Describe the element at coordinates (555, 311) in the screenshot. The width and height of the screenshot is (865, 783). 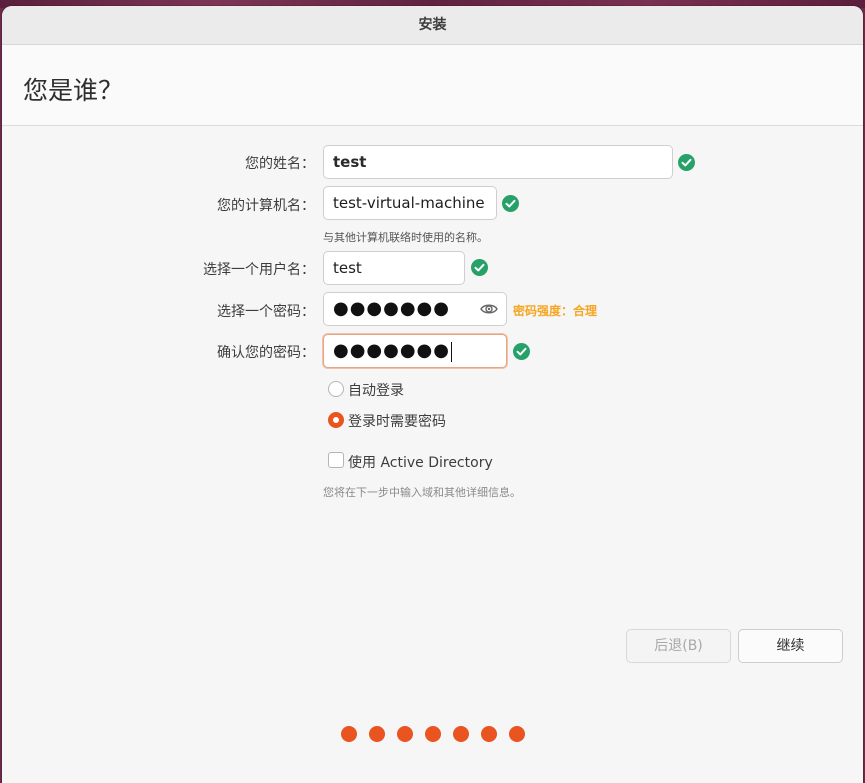
I see `password-strength: 密码强度：合理` at that location.